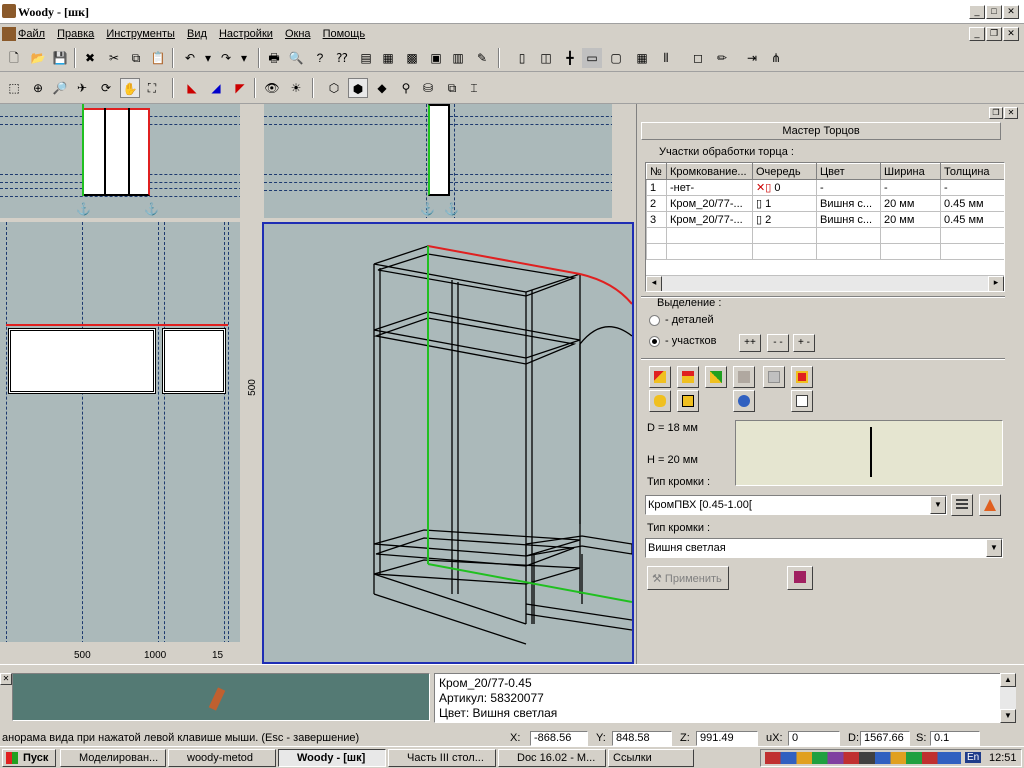 Image resolution: width=1024 pixels, height=768 pixels. I want to click on radio-sections, so click(654, 341).